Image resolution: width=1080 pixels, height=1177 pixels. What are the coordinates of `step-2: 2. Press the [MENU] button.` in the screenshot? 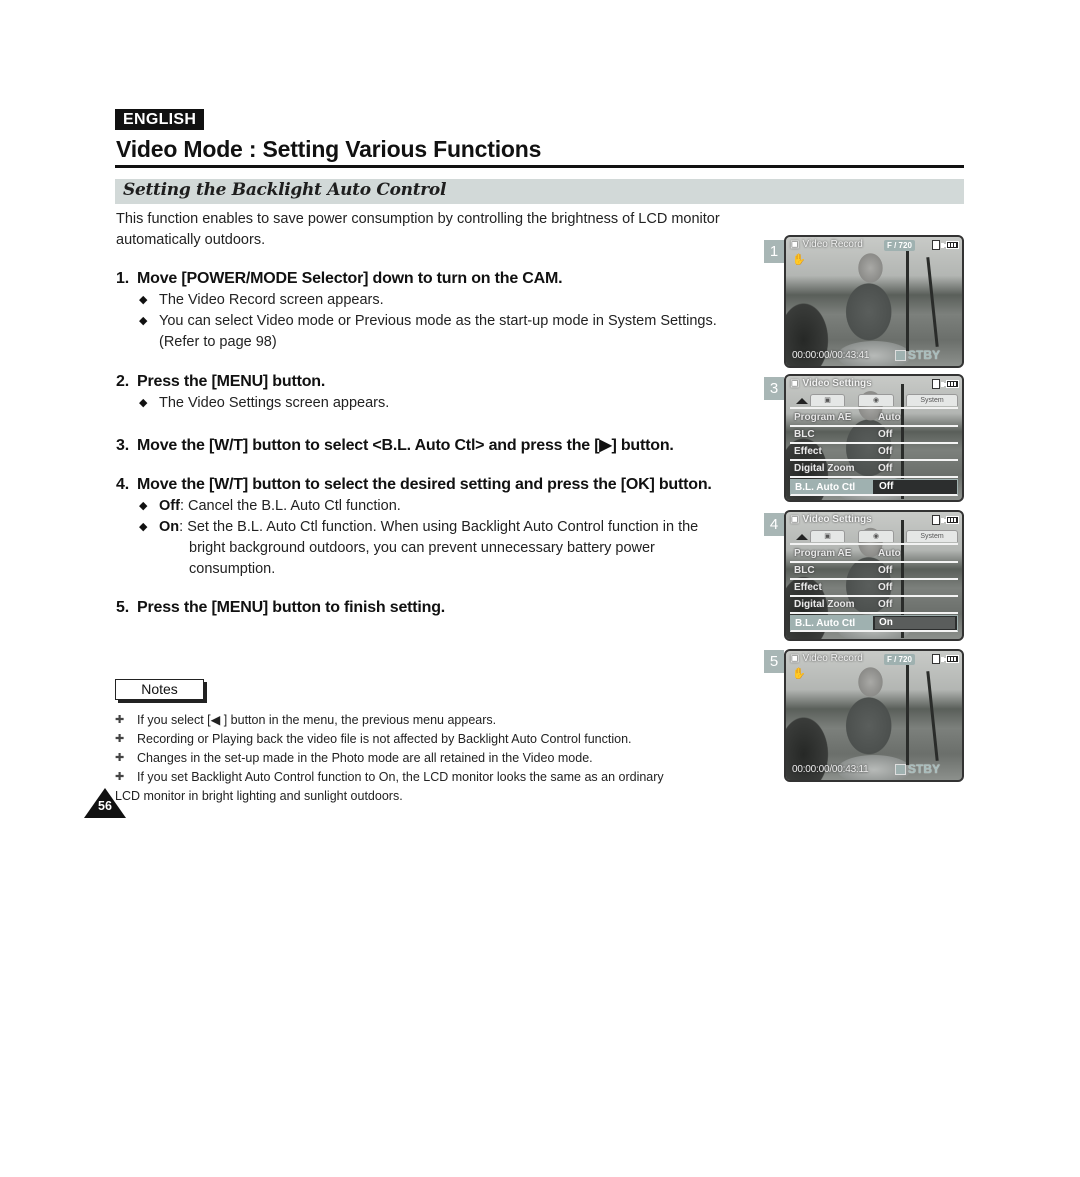 It's located at (220, 382).